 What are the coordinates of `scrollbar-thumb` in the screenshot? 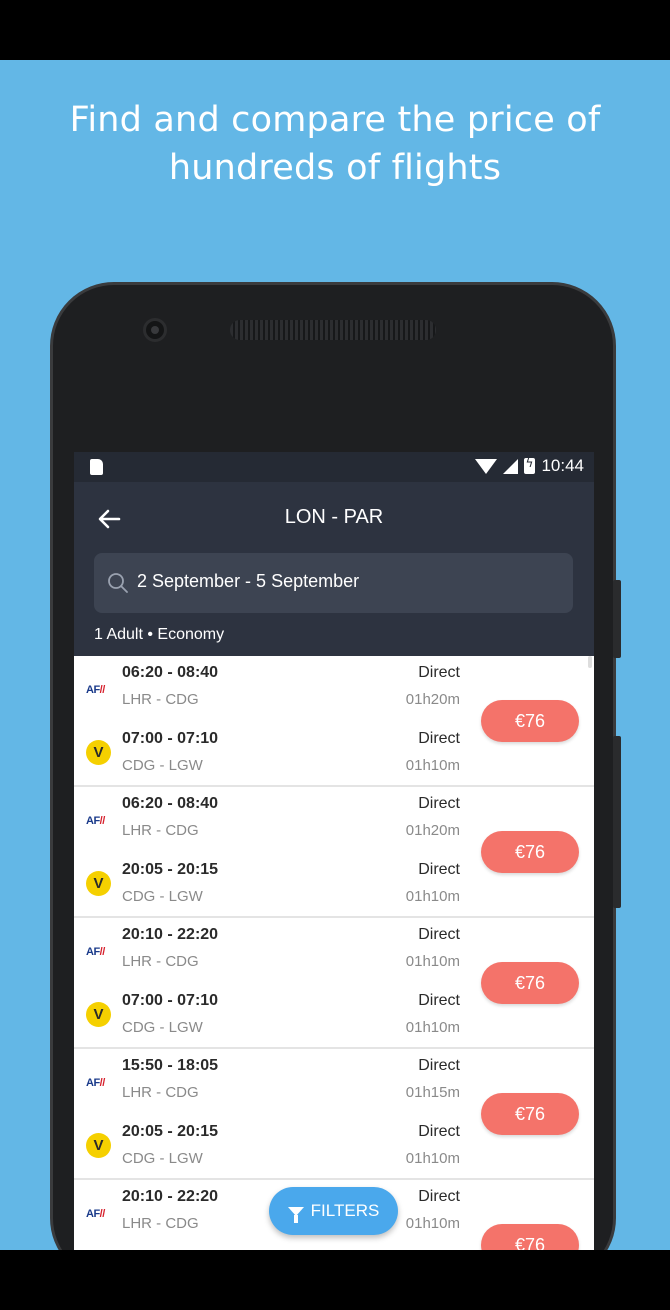 It's located at (590, 662).